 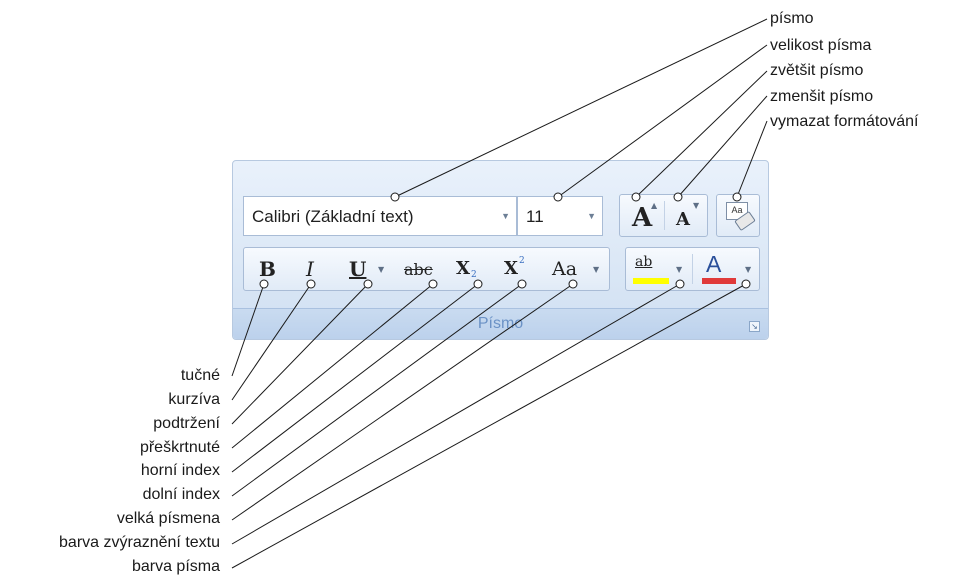 I want to click on bold-icon: B, so click(x=267, y=269).